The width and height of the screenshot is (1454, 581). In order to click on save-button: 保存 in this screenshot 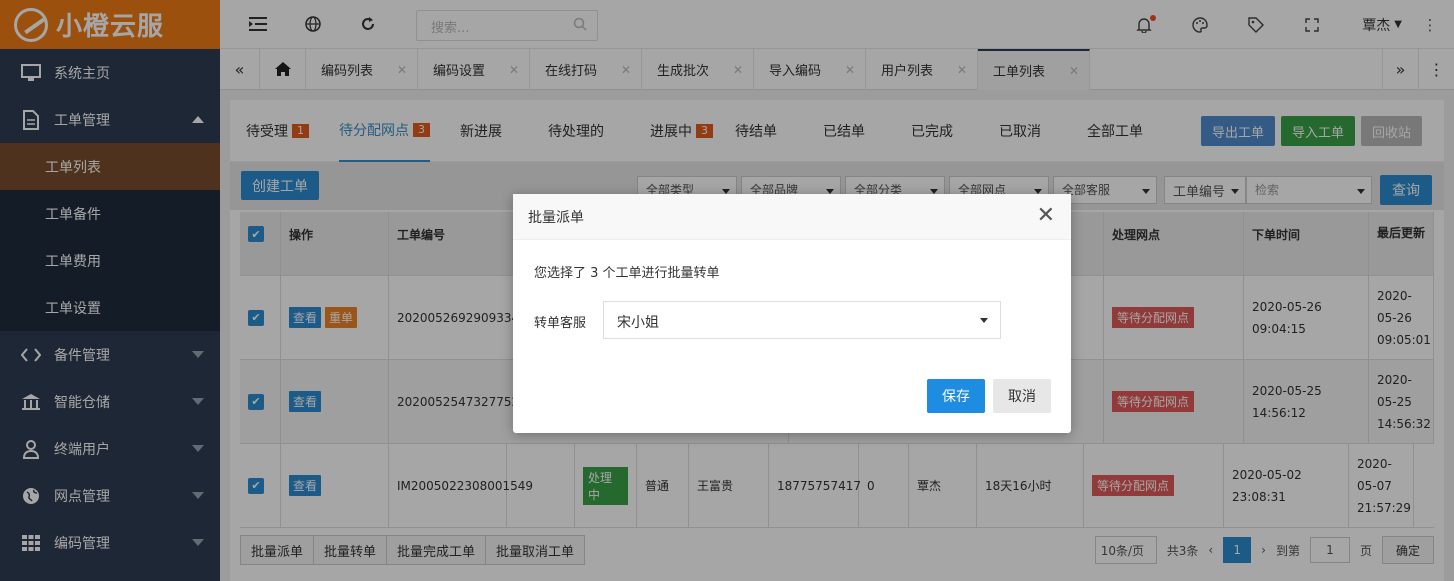, I will do `click(956, 396)`.